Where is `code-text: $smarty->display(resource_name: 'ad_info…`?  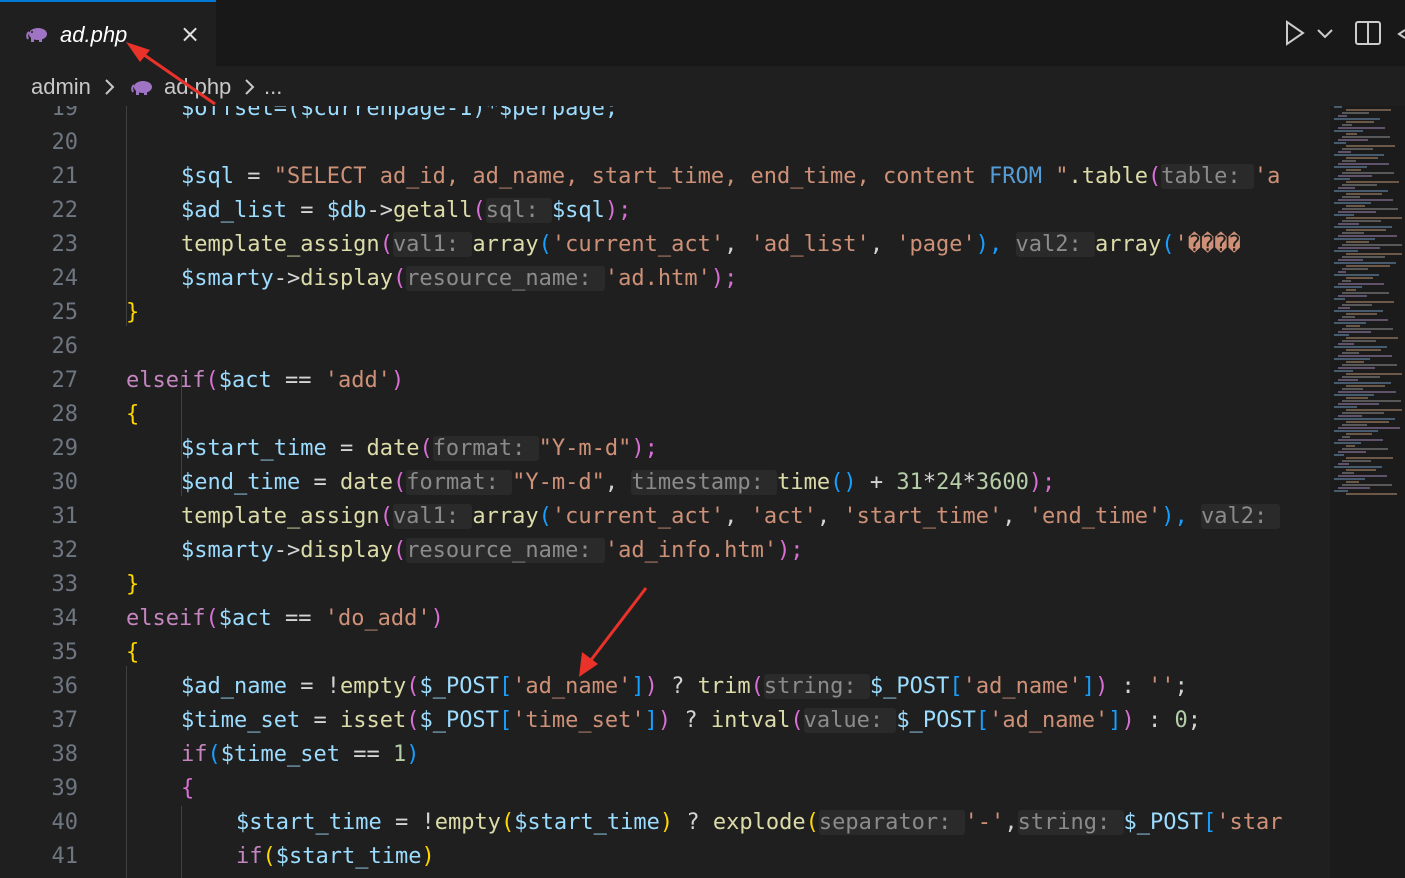 code-text: $smarty->display(resource_name: 'ad_info… is located at coordinates (492, 550).